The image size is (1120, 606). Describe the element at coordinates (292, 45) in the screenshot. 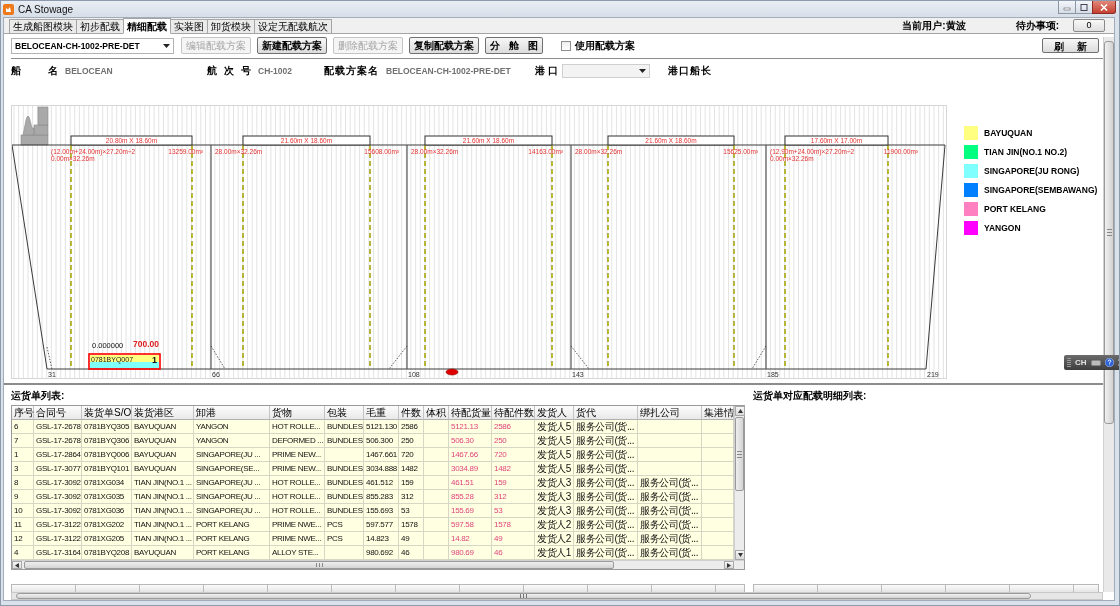

I see `toolbar-button: 新建配载方案` at that location.